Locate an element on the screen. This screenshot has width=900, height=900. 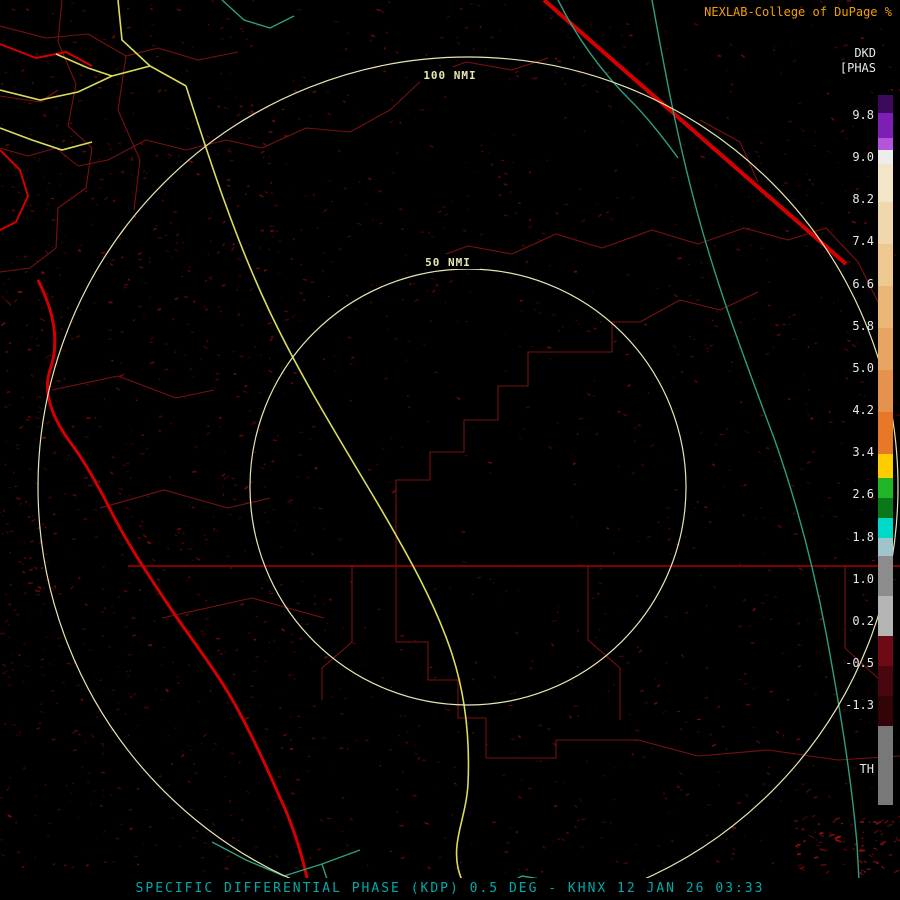
product-code: DKD is located at coordinates (865, 53).